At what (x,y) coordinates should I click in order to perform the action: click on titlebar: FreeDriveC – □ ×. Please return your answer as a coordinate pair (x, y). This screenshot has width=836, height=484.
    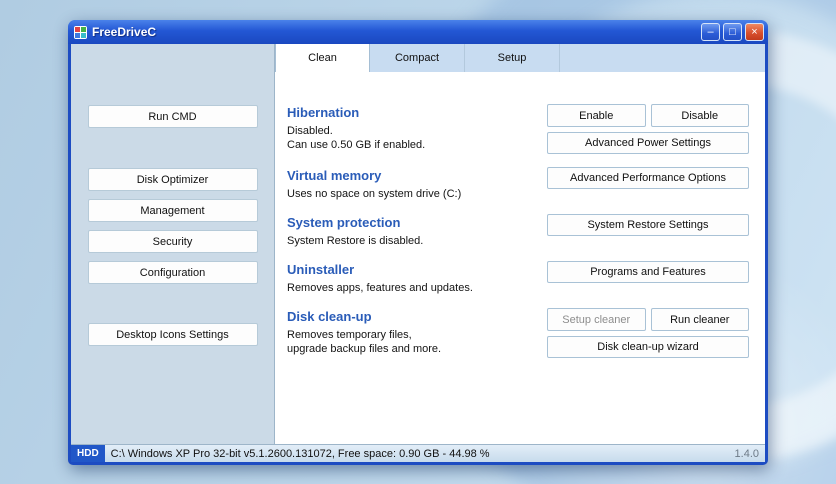
    Looking at the image, I should click on (418, 32).